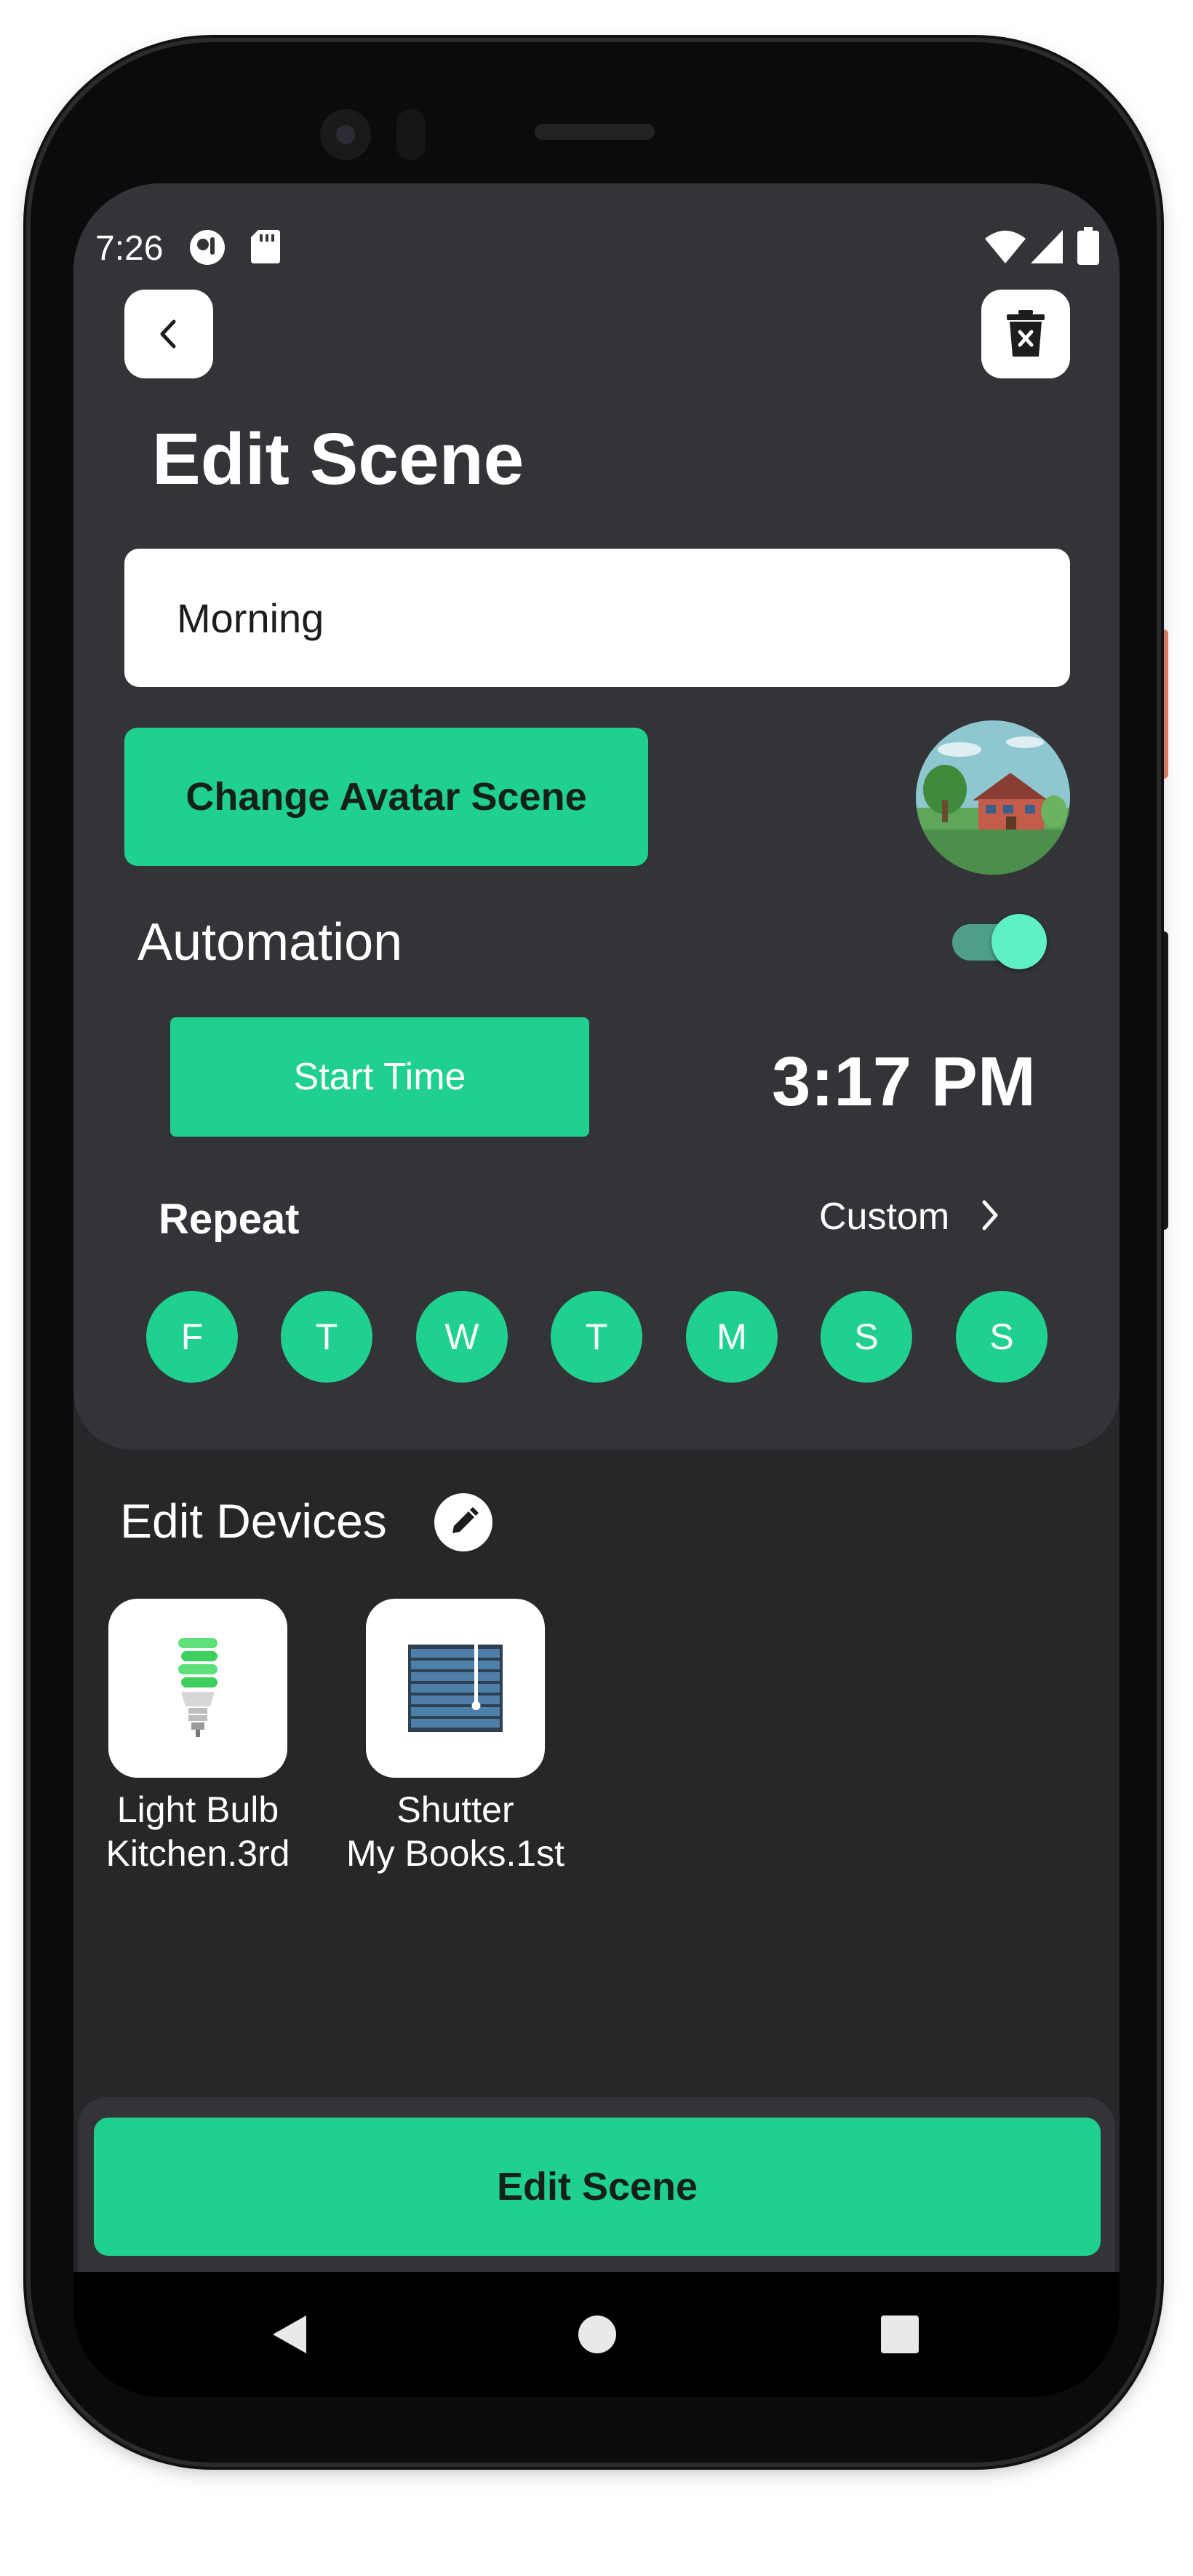 This screenshot has height=2576, width=1193. What do you see at coordinates (197, 1809) in the screenshot?
I see `device-name: Light Bulb` at bounding box center [197, 1809].